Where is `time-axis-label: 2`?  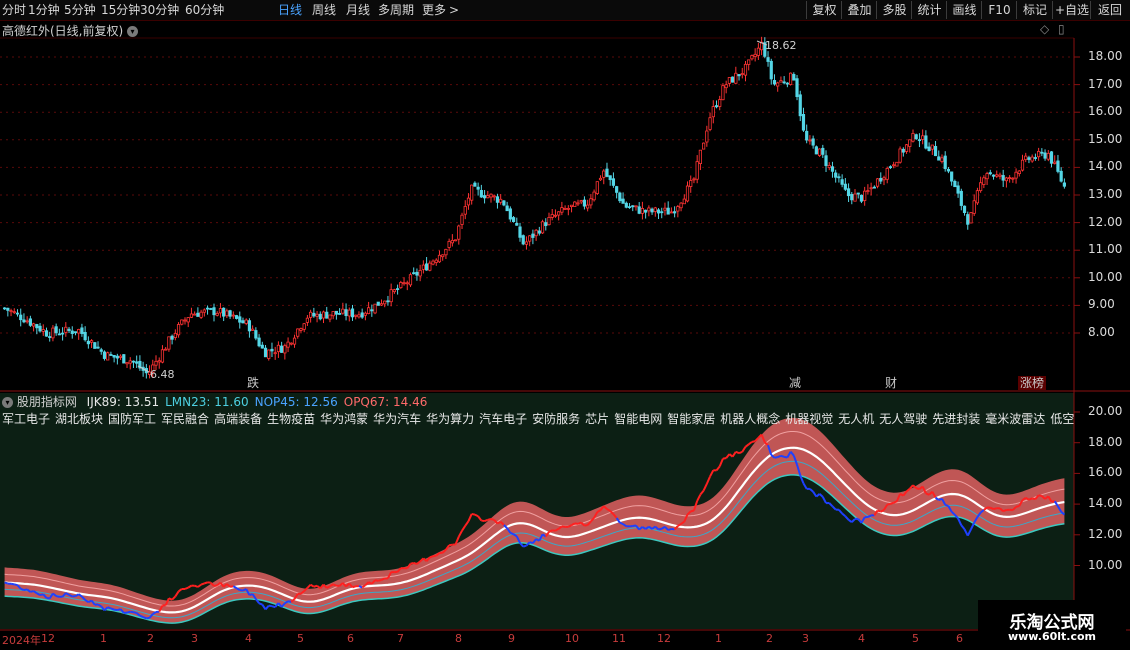
time-axis-label: 2 is located at coordinates (150, 638).